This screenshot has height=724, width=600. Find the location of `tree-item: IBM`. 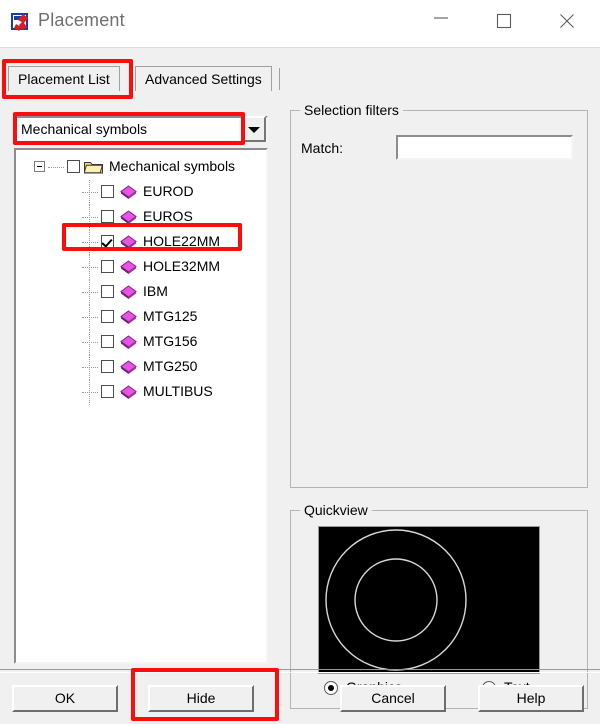

tree-item: IBM is located at coordinates (141, 292).